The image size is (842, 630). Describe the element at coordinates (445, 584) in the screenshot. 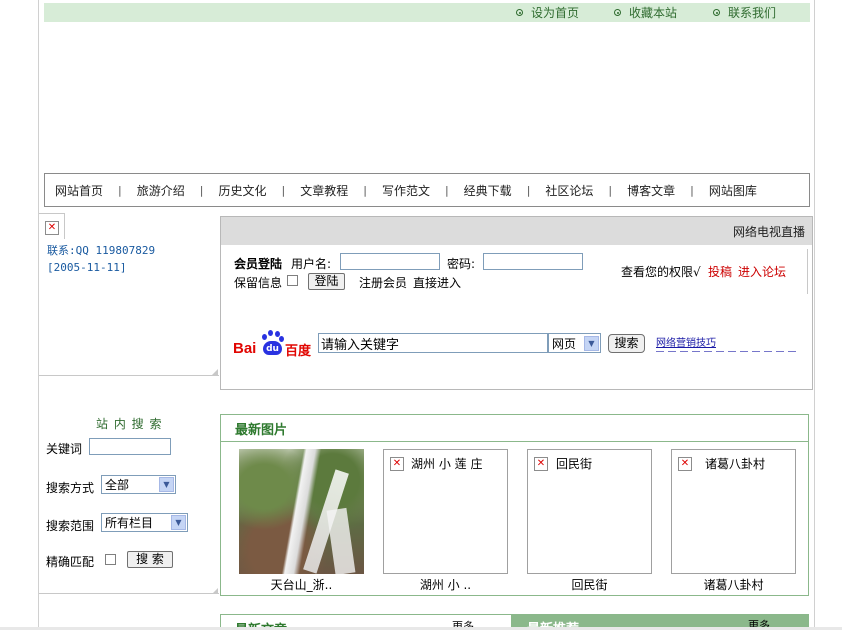

I see `photo-caption: 湖州 小 ..` at that location.